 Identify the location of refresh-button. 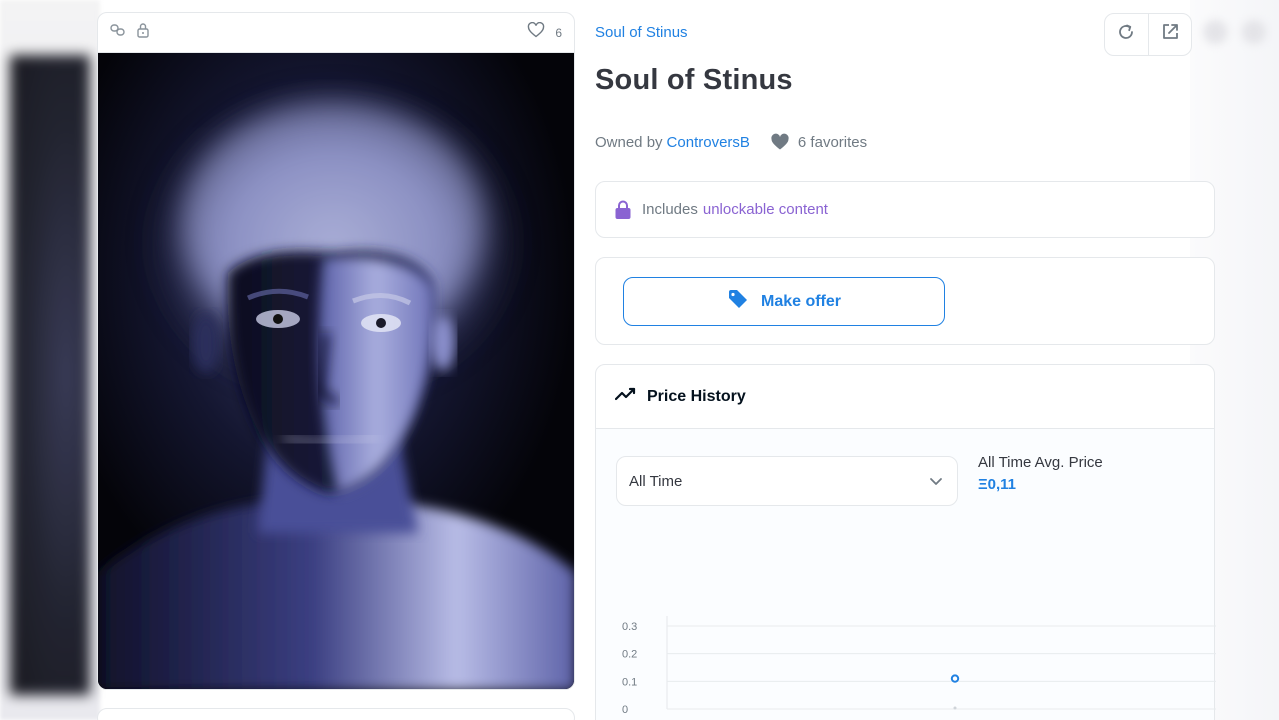
(1126, 34).